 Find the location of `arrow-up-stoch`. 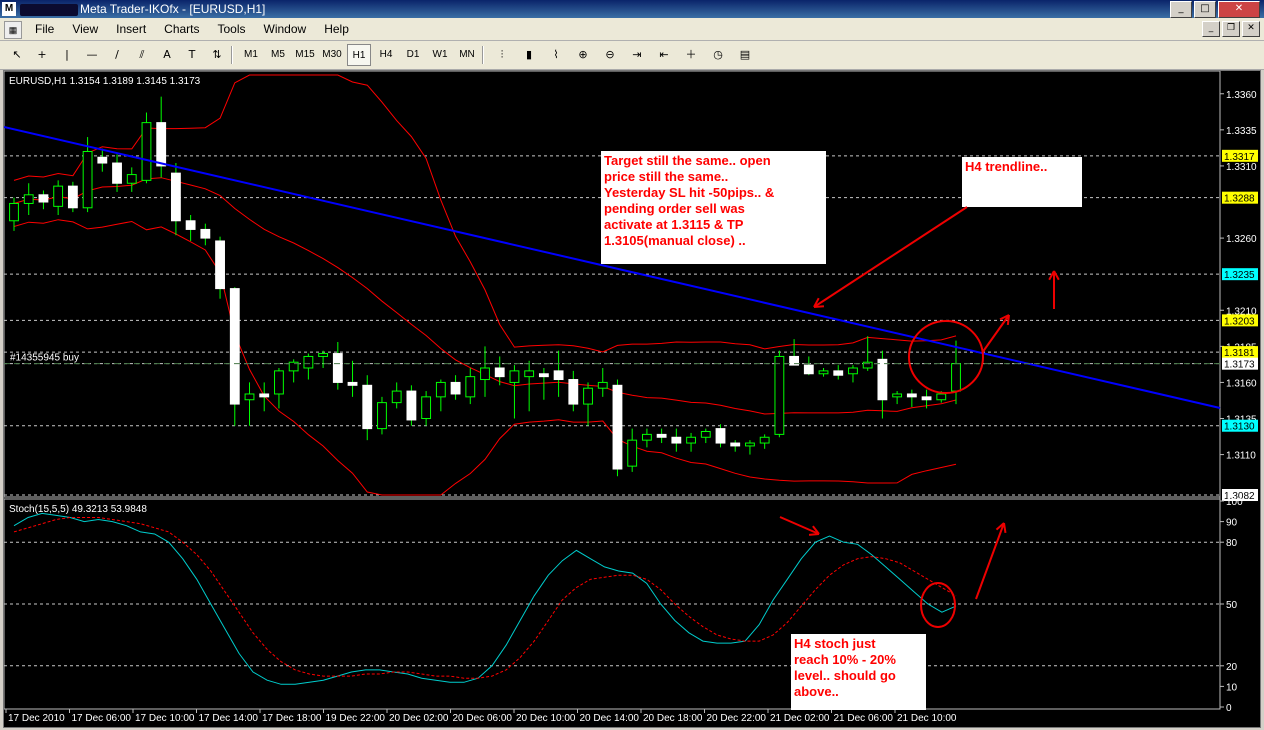

arrow-up-stoch is located at coordinates (990, 561).